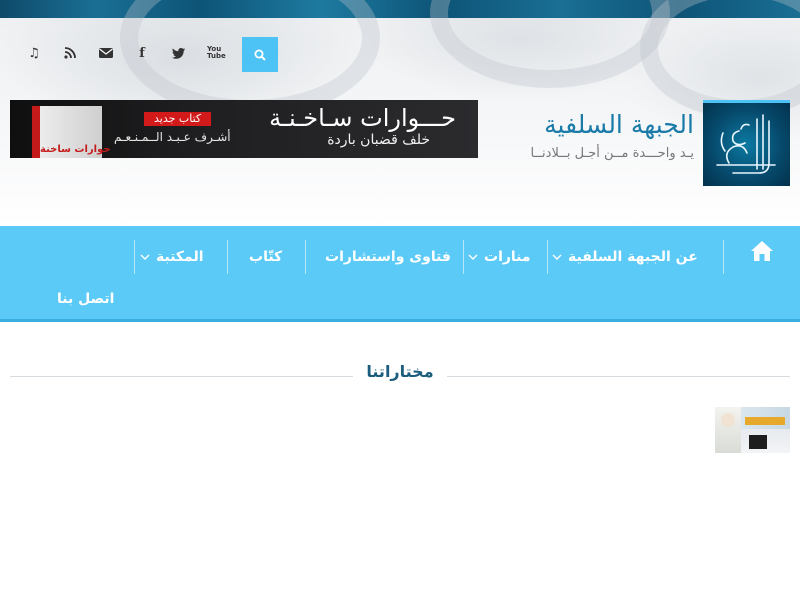  What do you see at coordinates (550, 44) in the screenshot?
I see `decor-swirl` at bounding box center [550, 44].